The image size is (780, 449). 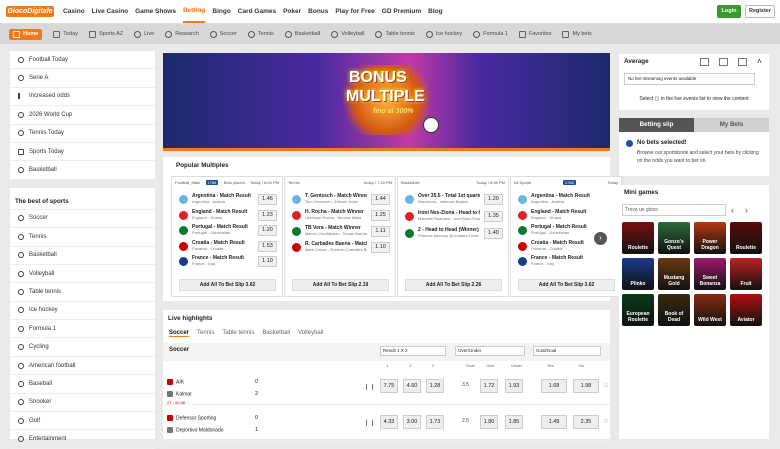 What do you see at coordinates (380, 215) in the screenshot?
I see `odds-button: 1.25` at bounding box center [380, 215].